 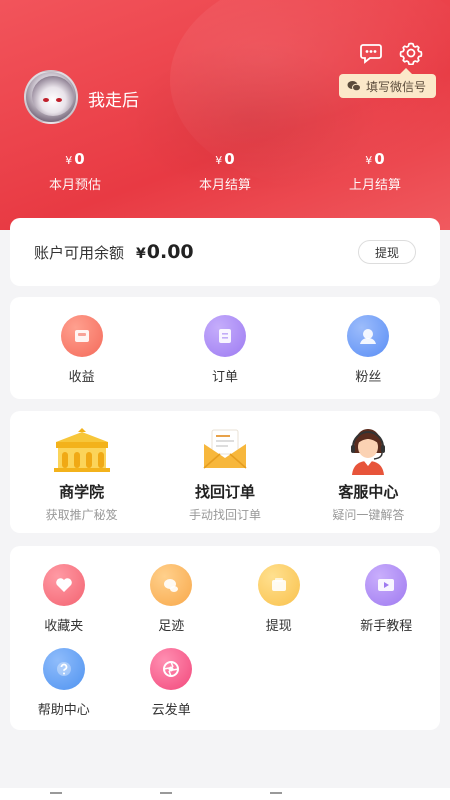 I want to click on menu-item-orders: 订单, so click(x=224, y=348).